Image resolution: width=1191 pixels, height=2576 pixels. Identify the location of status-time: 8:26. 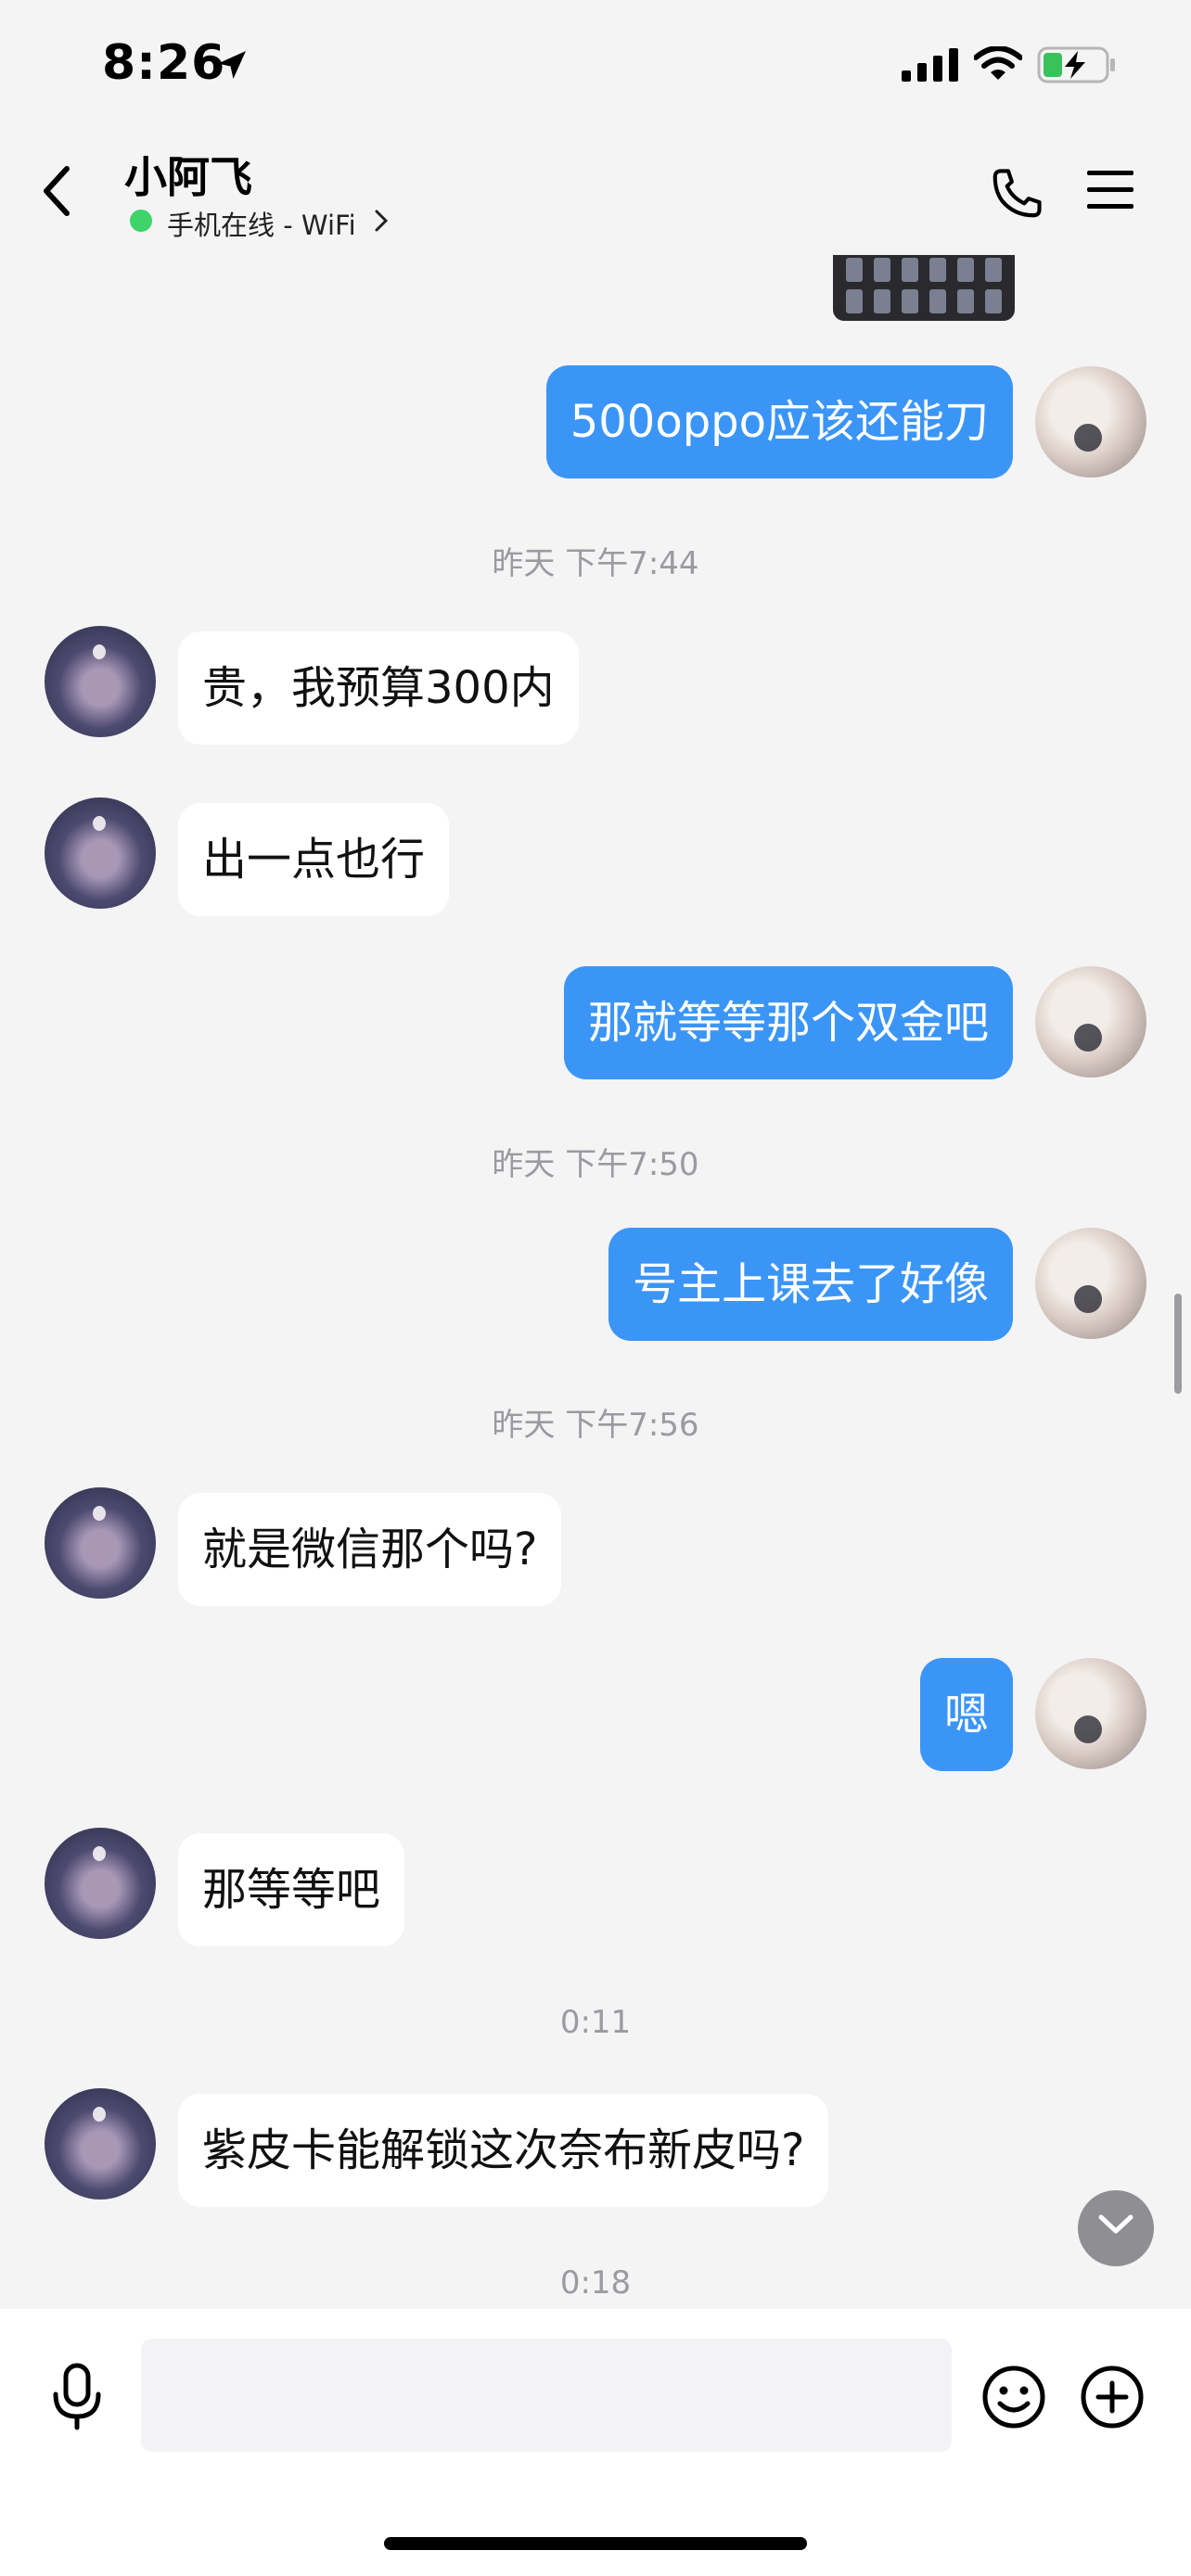
(164, 63).